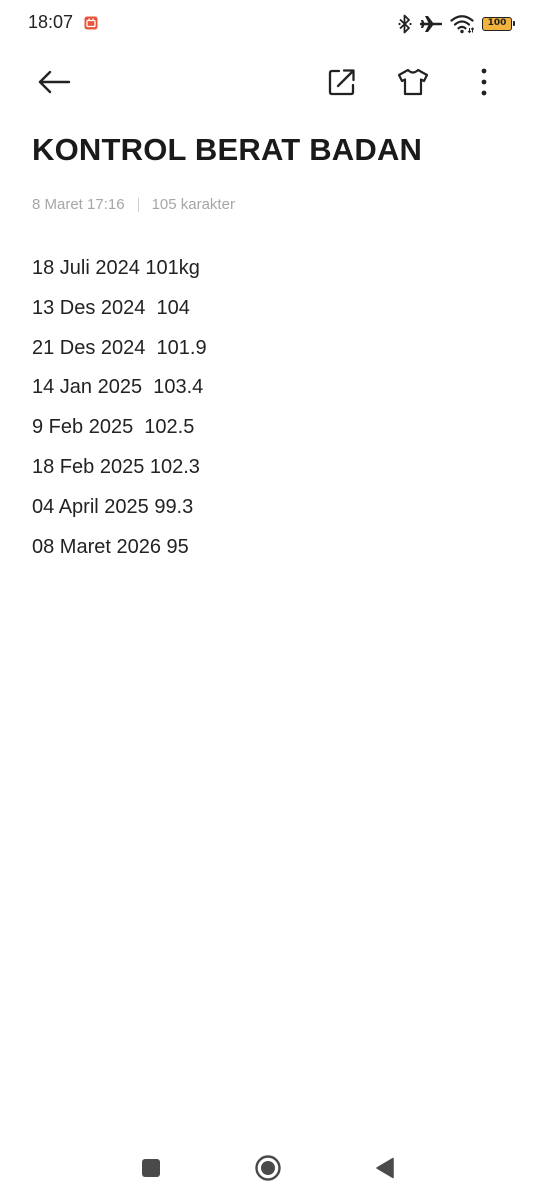  Describe the element at coordinates (193, 204) in the screenshot. I see `note-char-count: 105 karakter` at that location.